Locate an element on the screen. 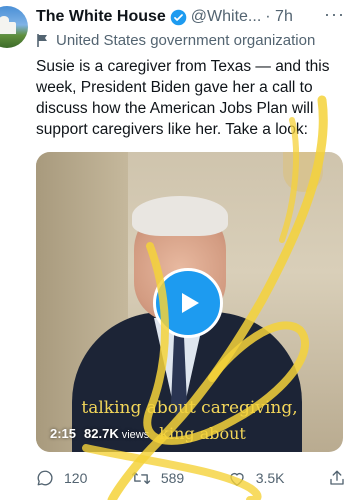 The height and width of the screenshot is (500, 359). views-count: 82.7K is located at coordinates (101, 433).